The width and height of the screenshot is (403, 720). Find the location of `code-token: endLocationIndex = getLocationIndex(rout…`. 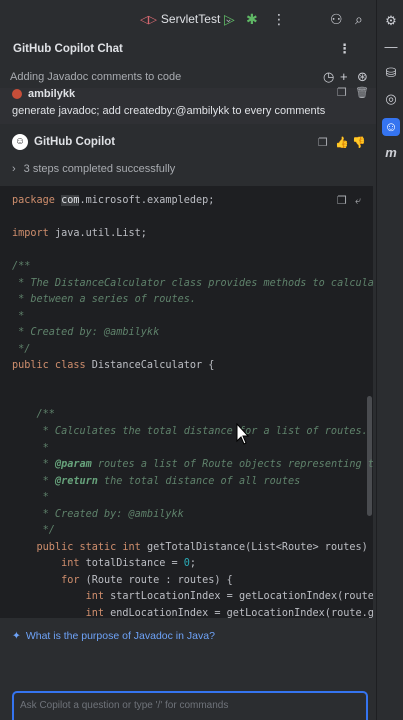

code-token: endLocationIndex = getLocationIndex(rout… is located at coordinates (241, 613).